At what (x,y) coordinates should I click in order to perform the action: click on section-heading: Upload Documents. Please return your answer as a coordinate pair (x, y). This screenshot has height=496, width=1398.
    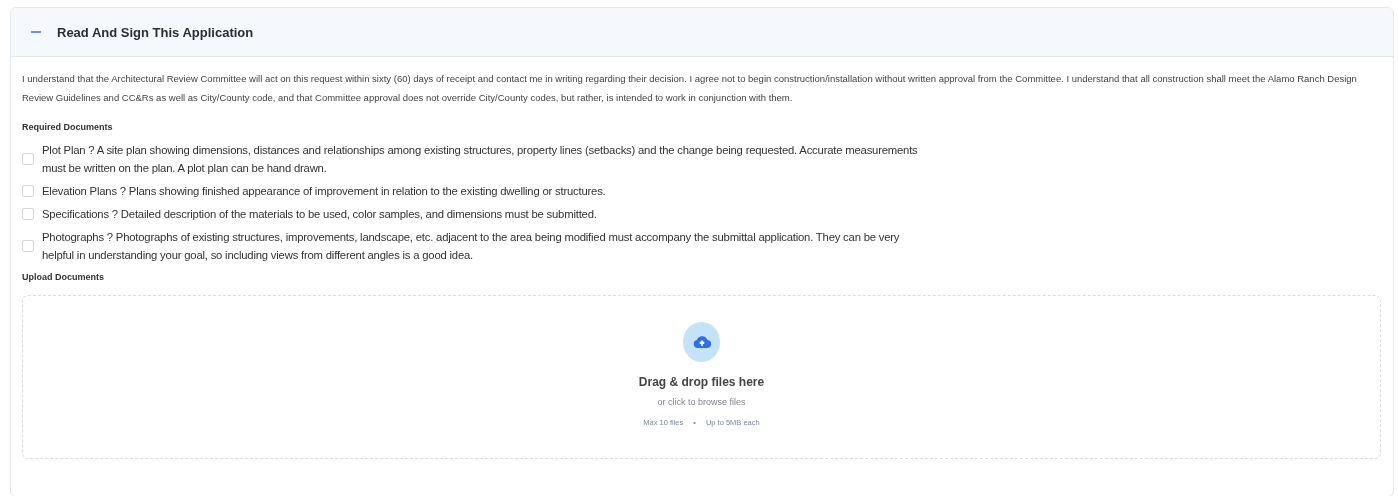
    Looking at the image, I should click on (63, 277).